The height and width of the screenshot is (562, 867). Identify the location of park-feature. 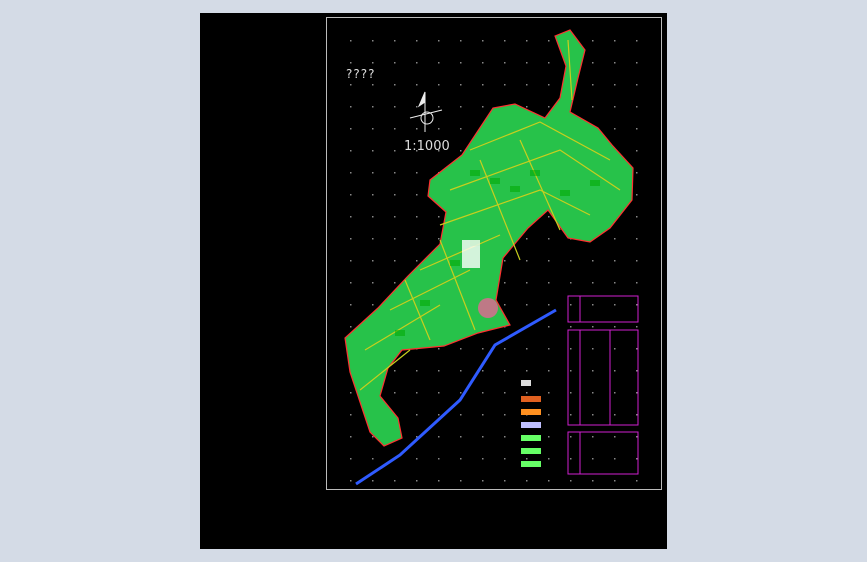
(488, 308).